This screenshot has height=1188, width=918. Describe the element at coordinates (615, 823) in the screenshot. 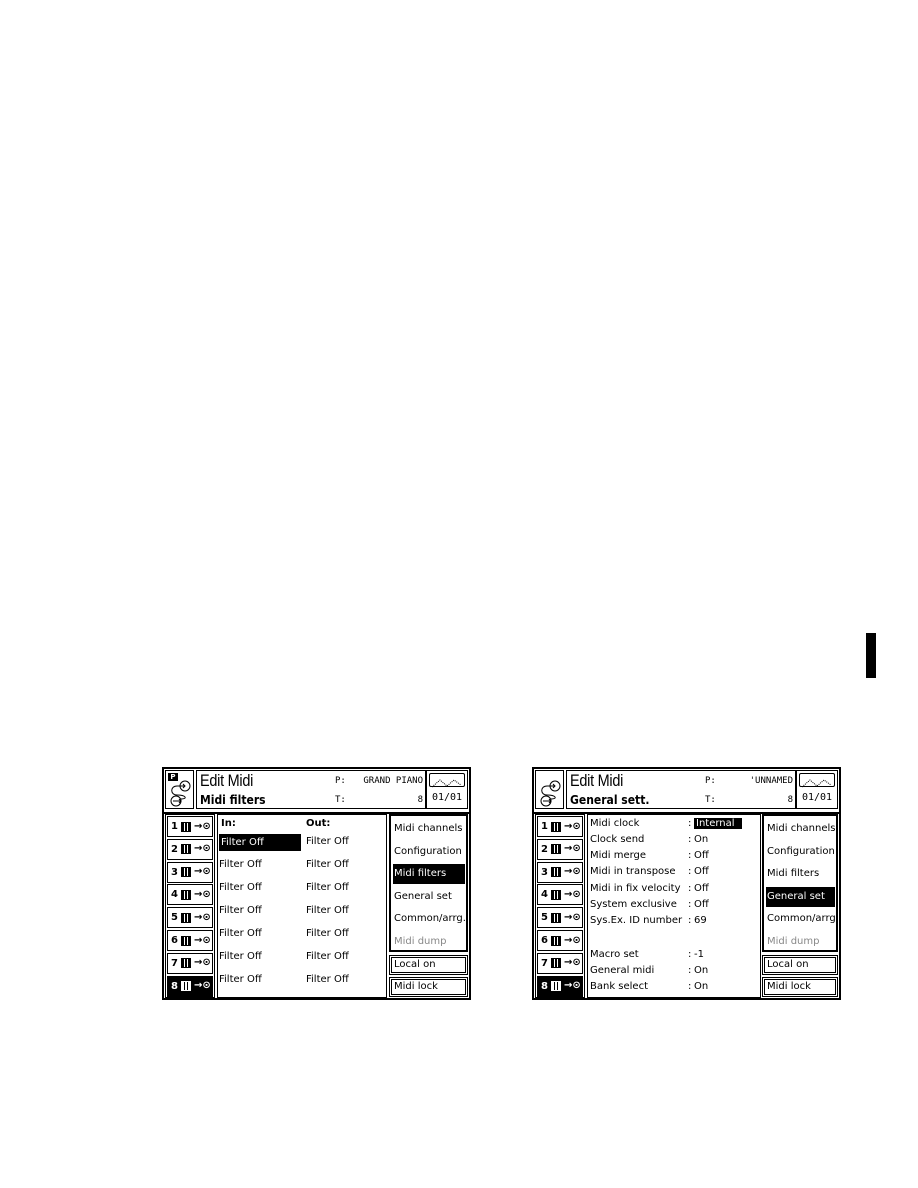

I see `setting-label: Midi clock` at that location.